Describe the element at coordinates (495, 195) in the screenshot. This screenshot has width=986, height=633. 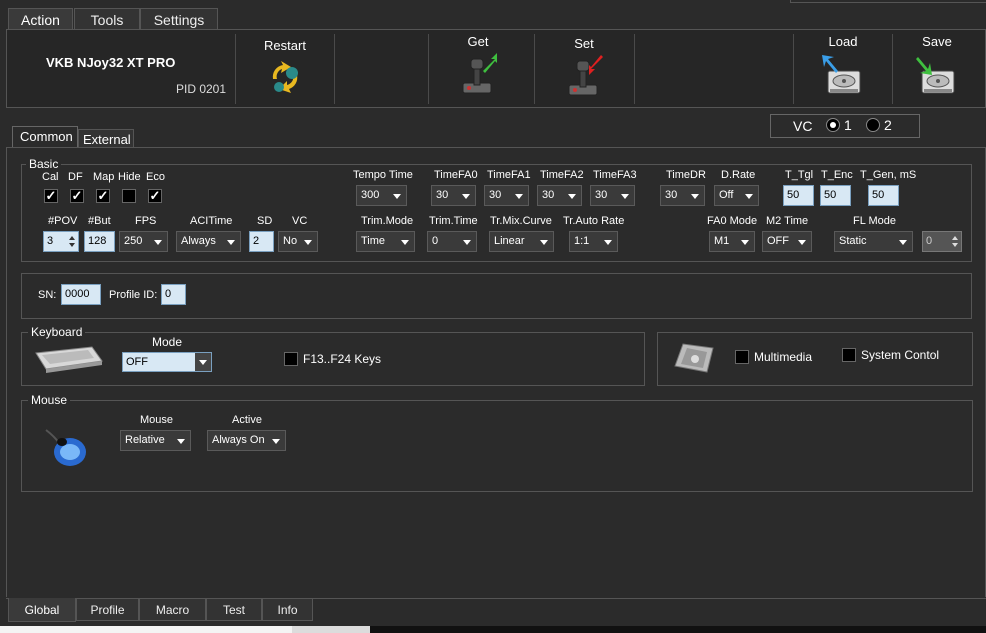
I see `timefa1-value: 30` at that location.